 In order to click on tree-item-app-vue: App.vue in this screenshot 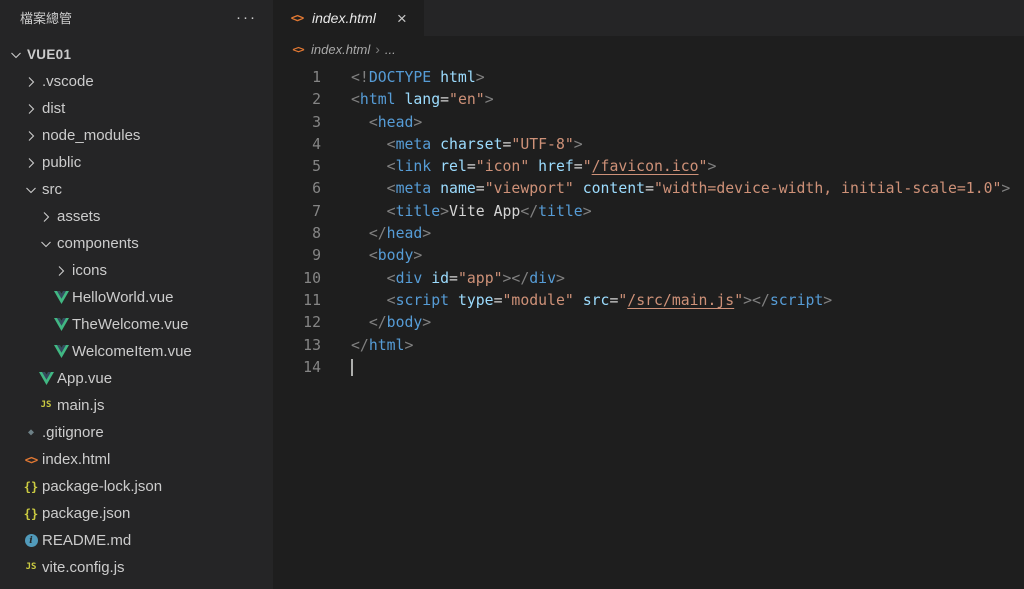, I will do `click(136, 378)`.